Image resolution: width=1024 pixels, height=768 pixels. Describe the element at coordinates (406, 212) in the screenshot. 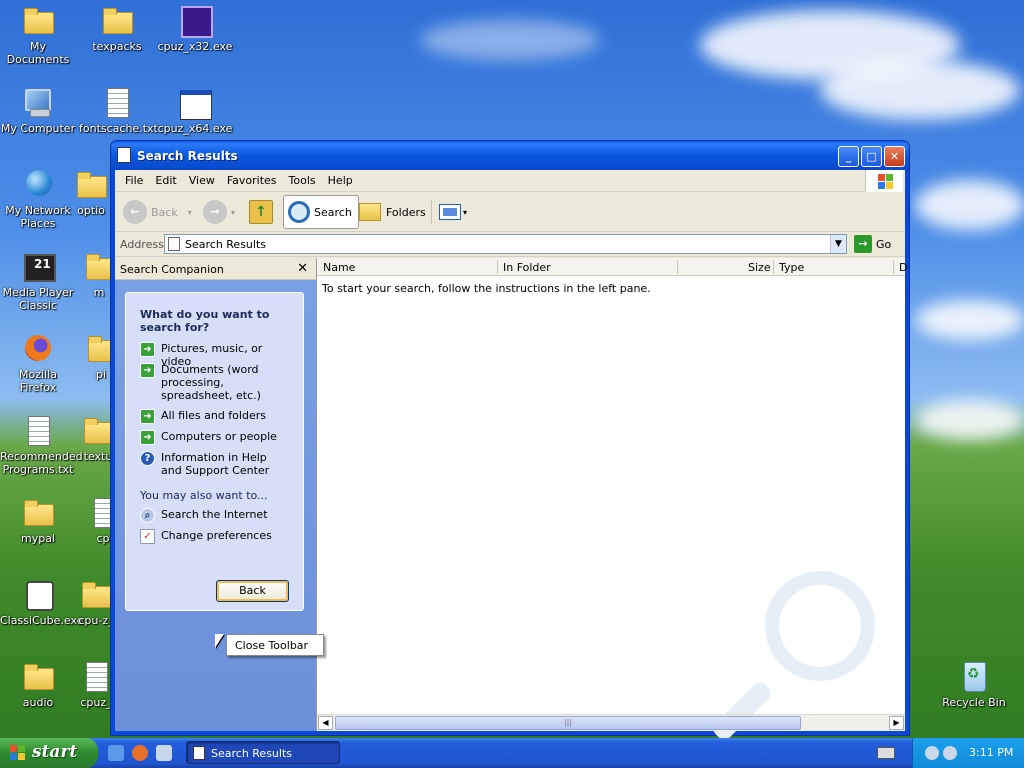

I see `folders-label: Folders` at that location.